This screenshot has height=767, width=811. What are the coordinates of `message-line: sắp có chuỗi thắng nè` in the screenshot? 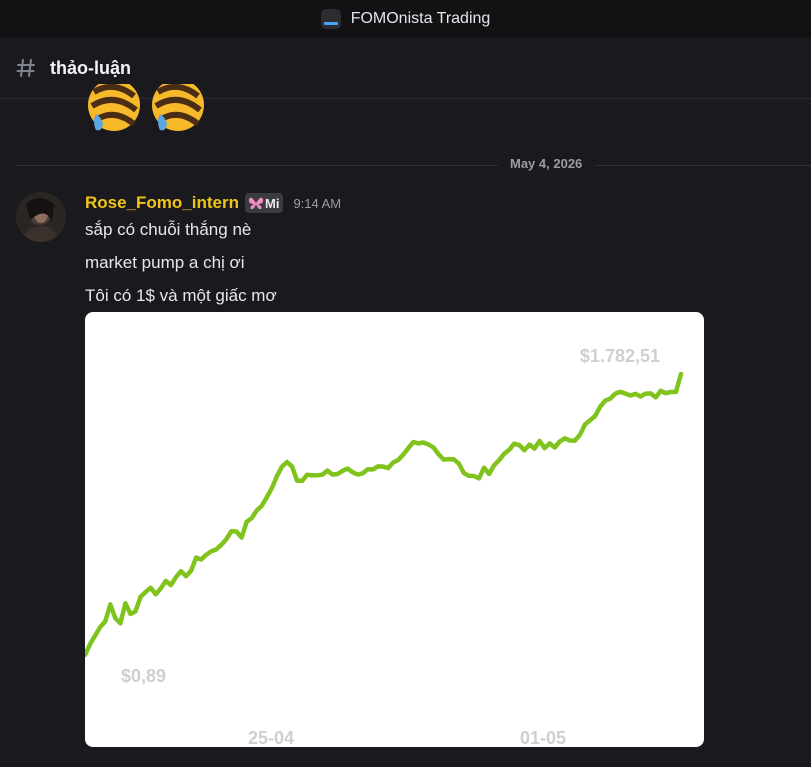 It's located at (168, 229).